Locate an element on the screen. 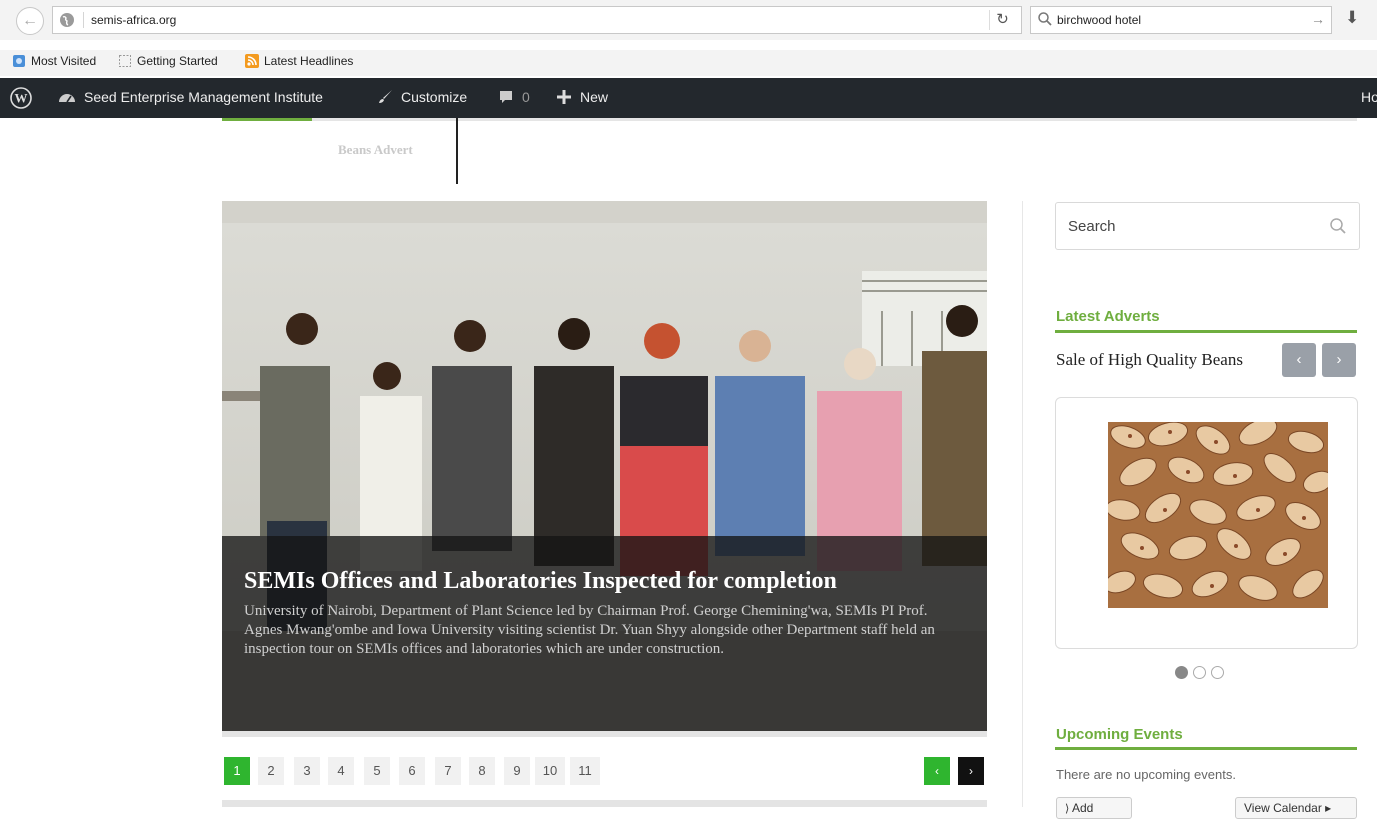  advert-card is located at coordinates (1206, 523).